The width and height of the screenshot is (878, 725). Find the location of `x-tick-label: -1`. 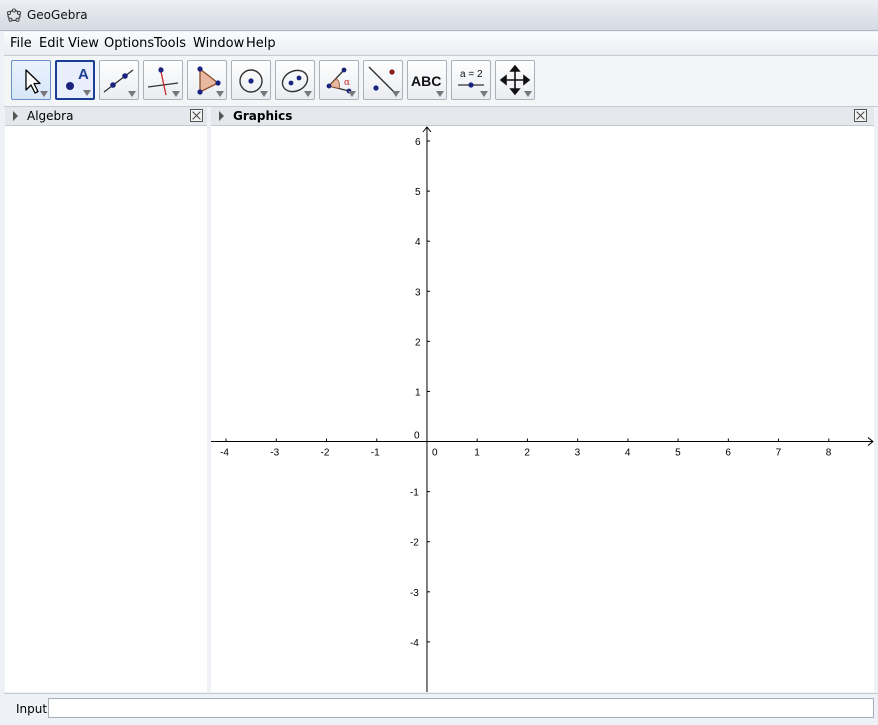

x-tick-label: -1 is located at coordinates (375, 453).